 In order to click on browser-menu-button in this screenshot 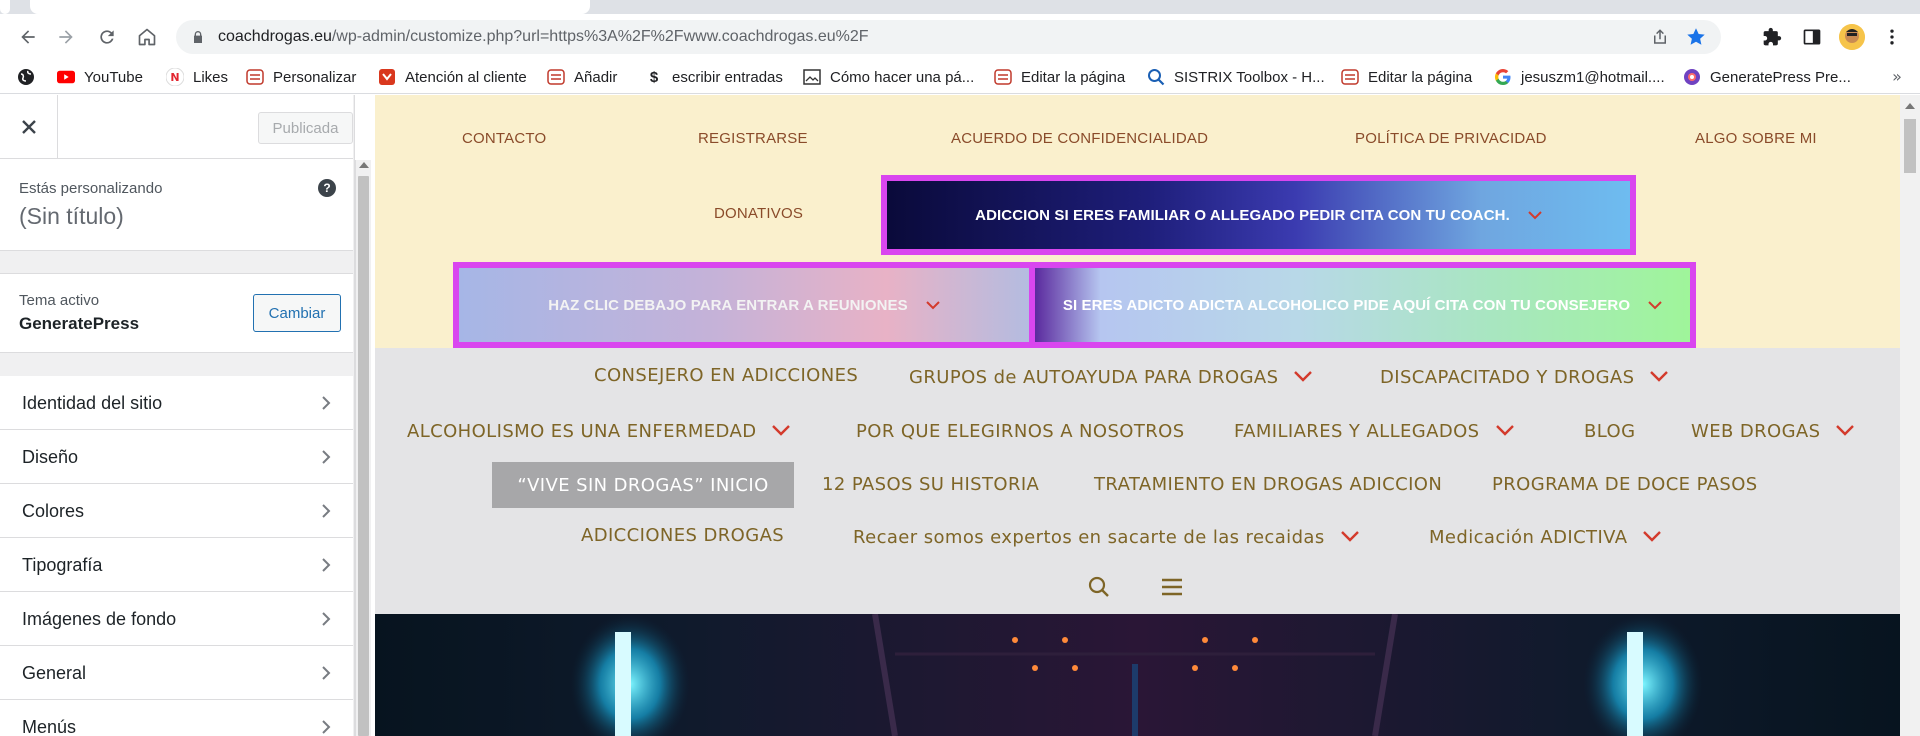, I will do `click(1892, 37)`.